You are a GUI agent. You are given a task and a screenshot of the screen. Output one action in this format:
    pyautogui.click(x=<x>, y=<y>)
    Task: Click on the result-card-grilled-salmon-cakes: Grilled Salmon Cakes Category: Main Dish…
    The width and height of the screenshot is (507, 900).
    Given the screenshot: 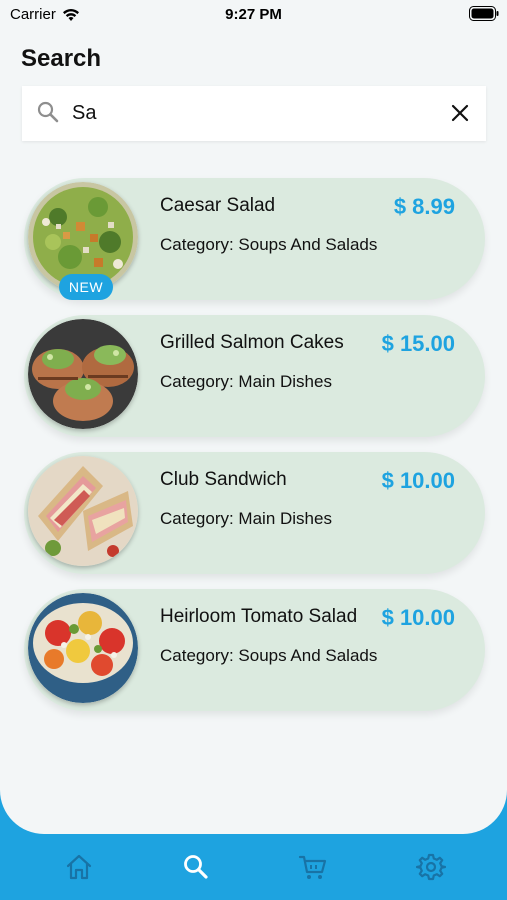 What is the action you would take?
    pyautogui.click(x=254, y=376)
    